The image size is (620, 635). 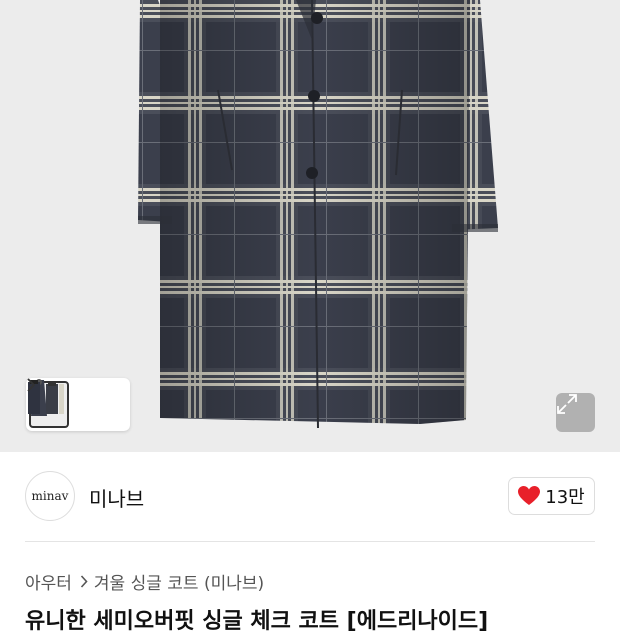 I want to click on gallery-thumbnails, so click(x=78, y=404).